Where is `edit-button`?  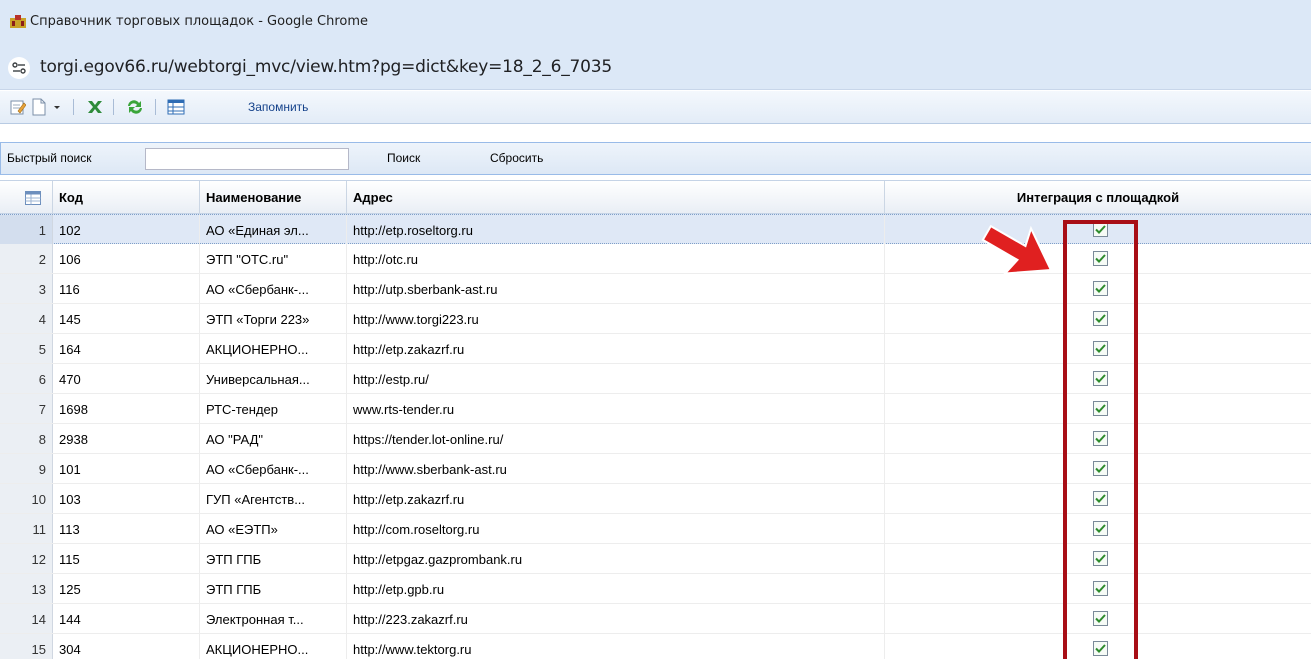 edit-button is located at coordinates (18, 107).